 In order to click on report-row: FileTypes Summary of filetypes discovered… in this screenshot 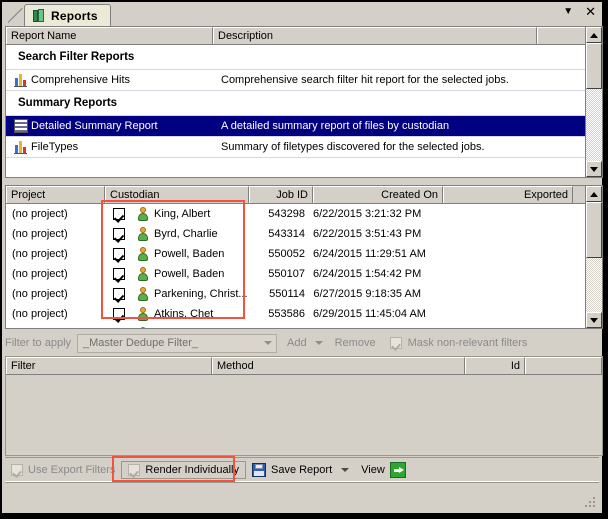, I will do `click(304, 147)`.